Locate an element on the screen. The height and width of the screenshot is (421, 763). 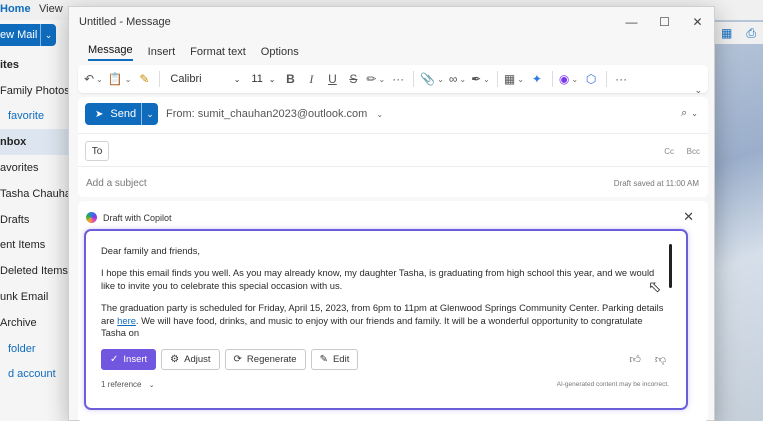
adjust-label: Adjust is located at coordinates (197, 359).